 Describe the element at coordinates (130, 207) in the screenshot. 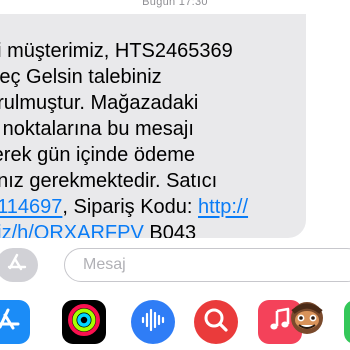

I see `line7-mid: , Sipariş Kodu:` at that location.